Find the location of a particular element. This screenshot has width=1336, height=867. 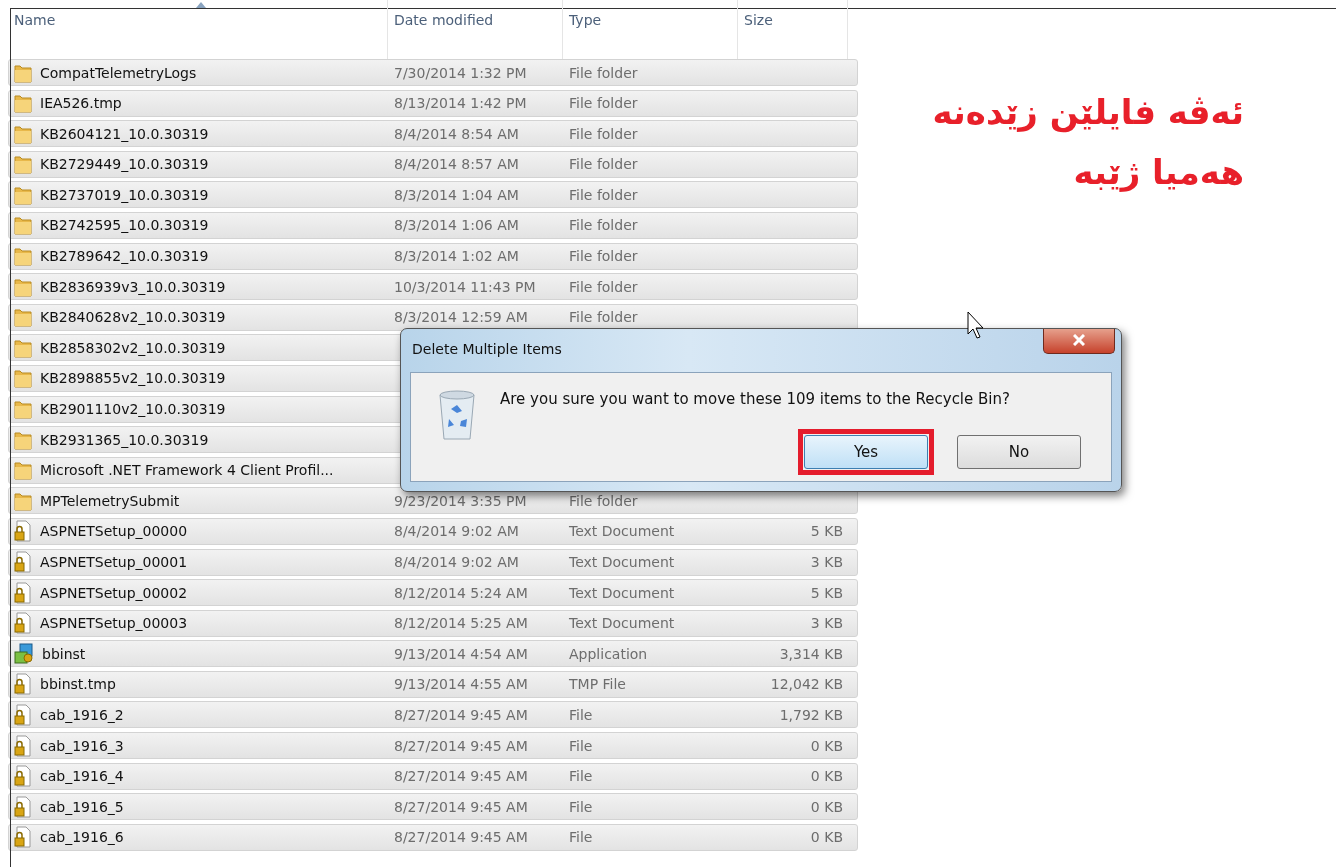

file-name: KB2931365_10.0.30319 is located at coordinates (124, 439).